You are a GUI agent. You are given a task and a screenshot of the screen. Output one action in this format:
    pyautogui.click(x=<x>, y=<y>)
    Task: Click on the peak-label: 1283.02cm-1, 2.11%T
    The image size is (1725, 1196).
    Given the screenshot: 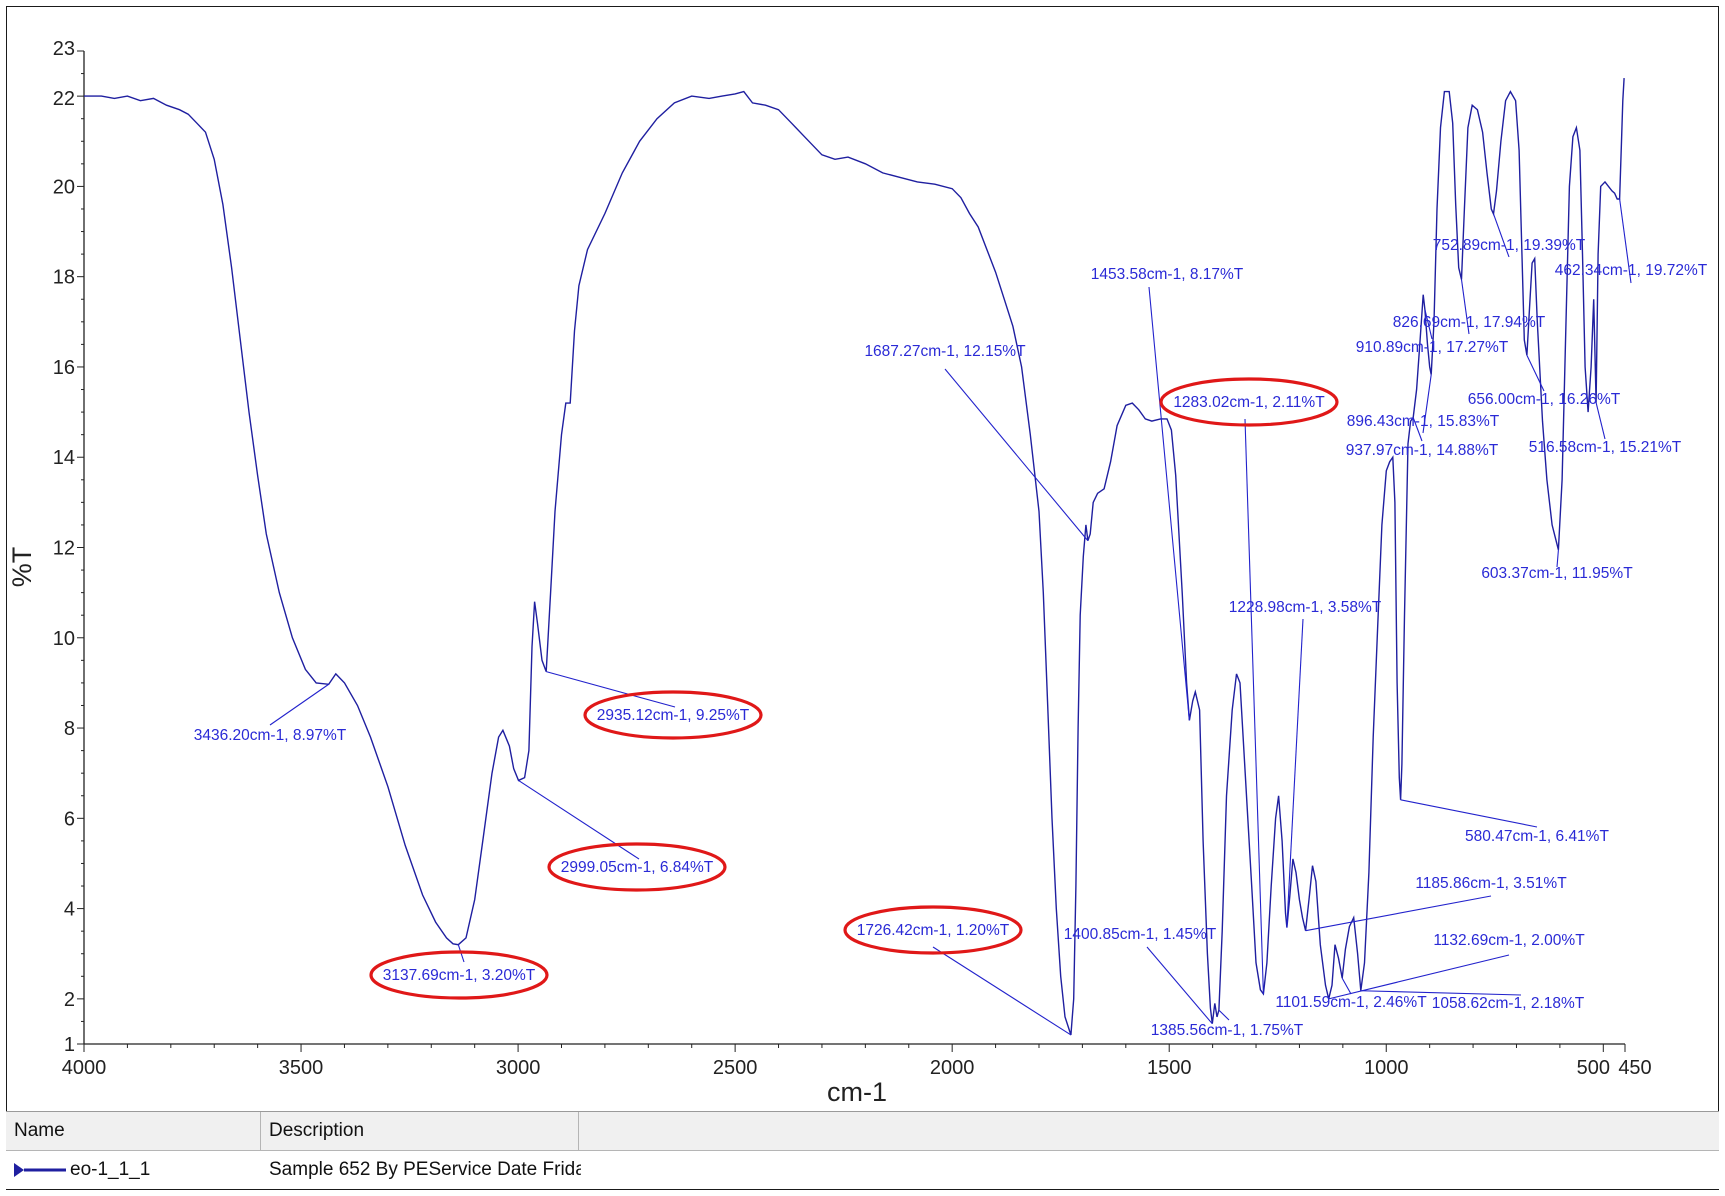 What is the action you would take?
    pyautogui.click(x=1249, y=402)
    